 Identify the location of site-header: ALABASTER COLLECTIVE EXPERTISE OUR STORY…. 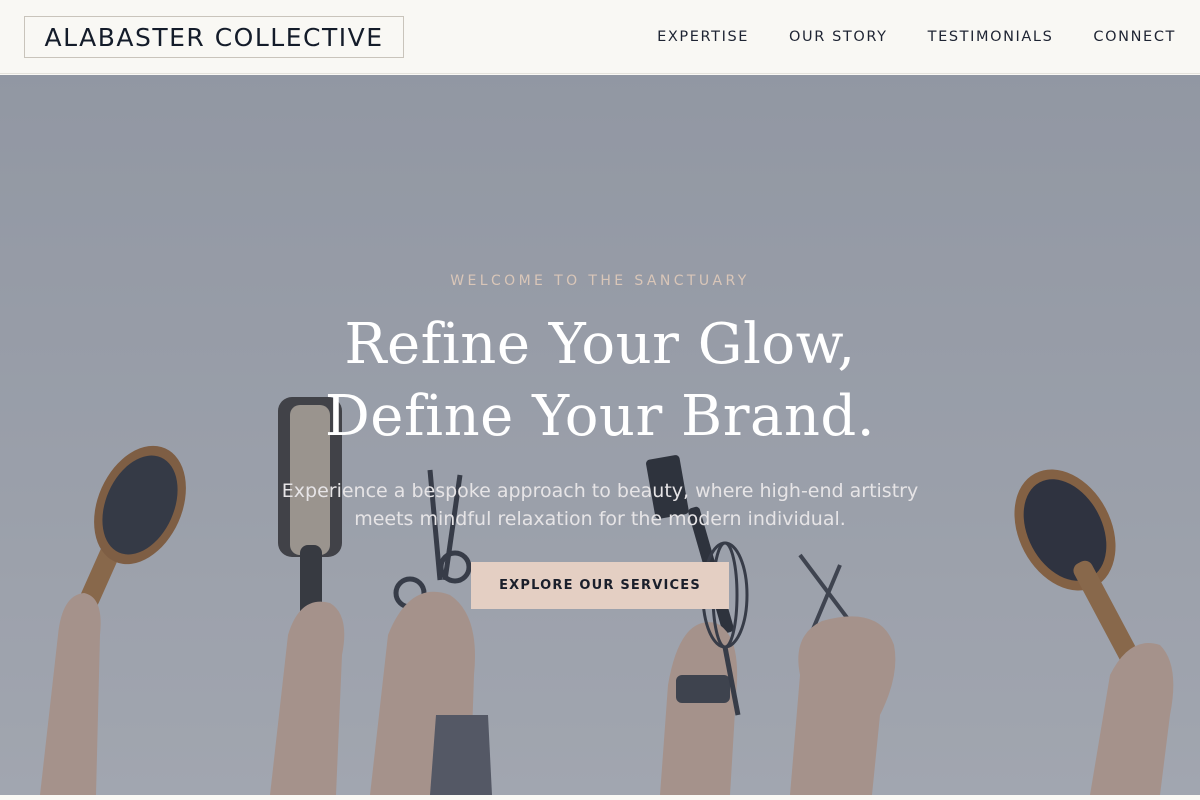
(600, 37).